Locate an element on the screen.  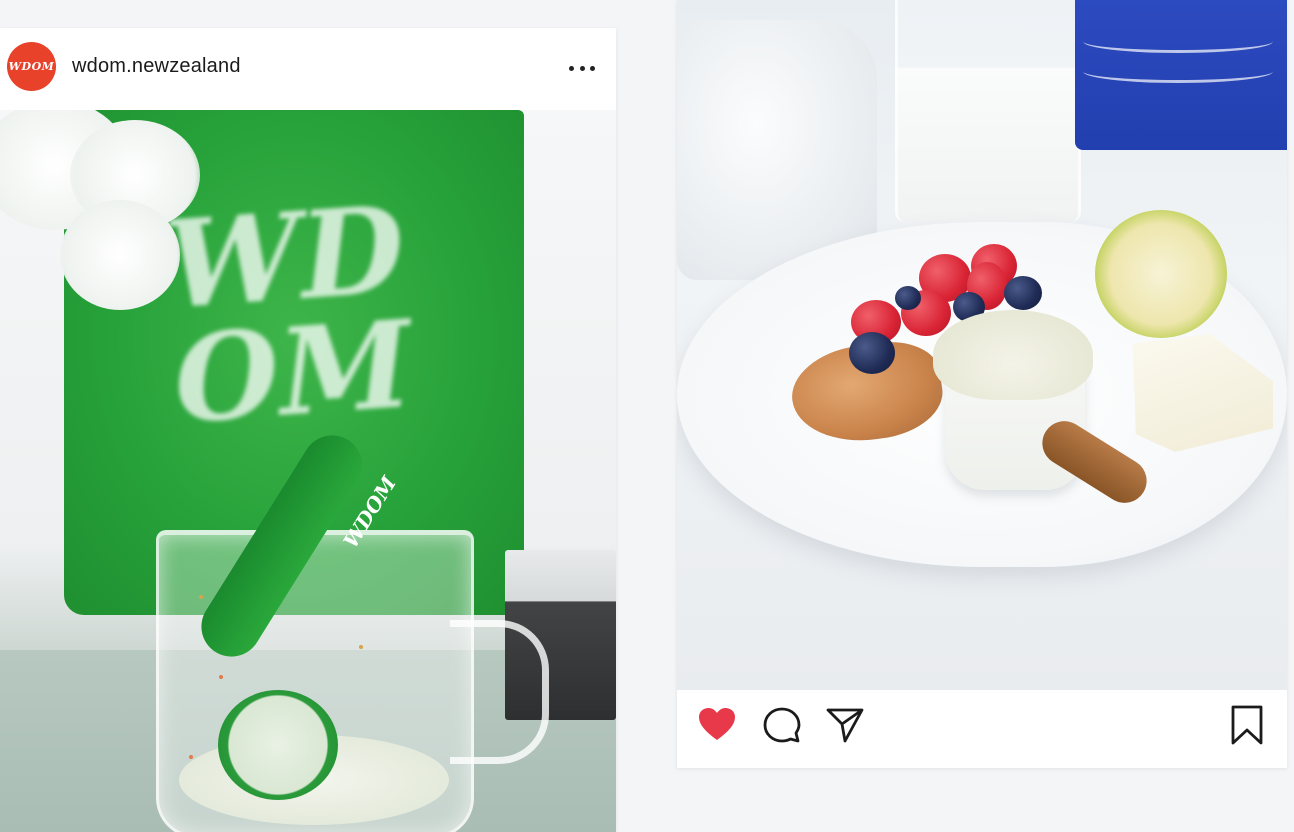
heart-shape is located at coordinates (717, 724).